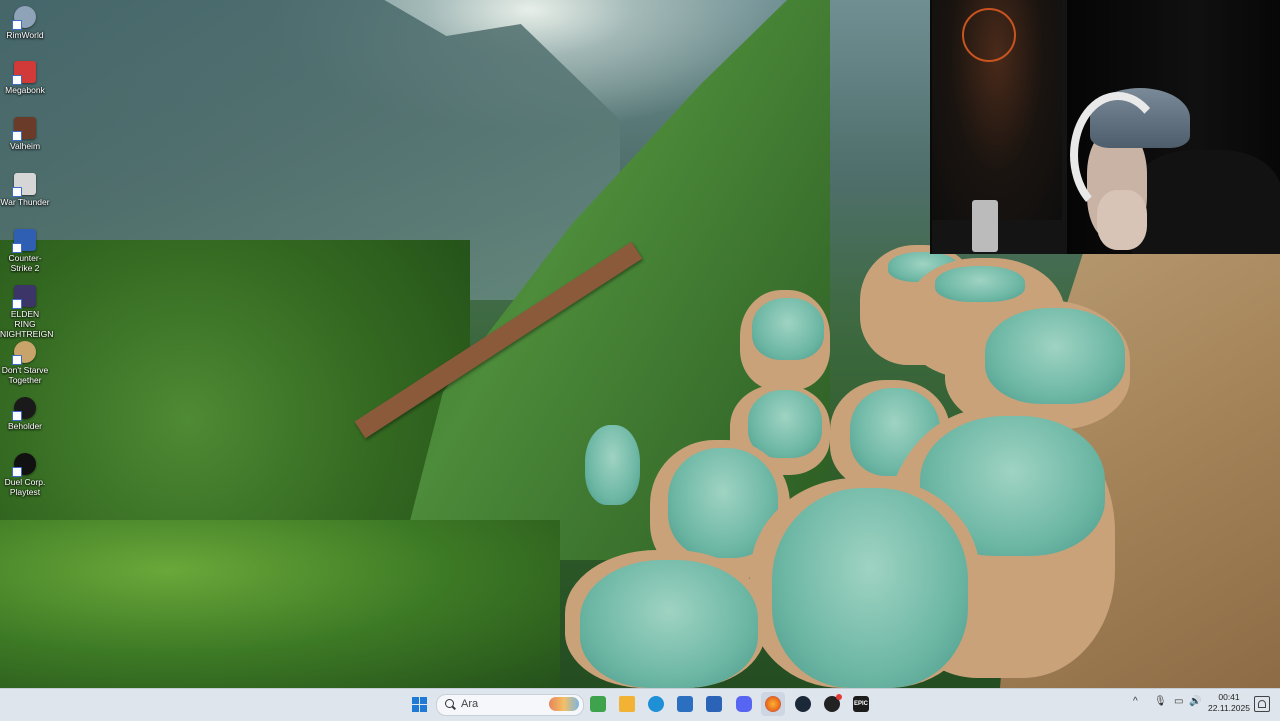 This screenshot has height=721, width=1280. What do you see at coordinates (24, 465) in the screenshot?
I see `duel-corp-icon` at bounding box center [24, 465].